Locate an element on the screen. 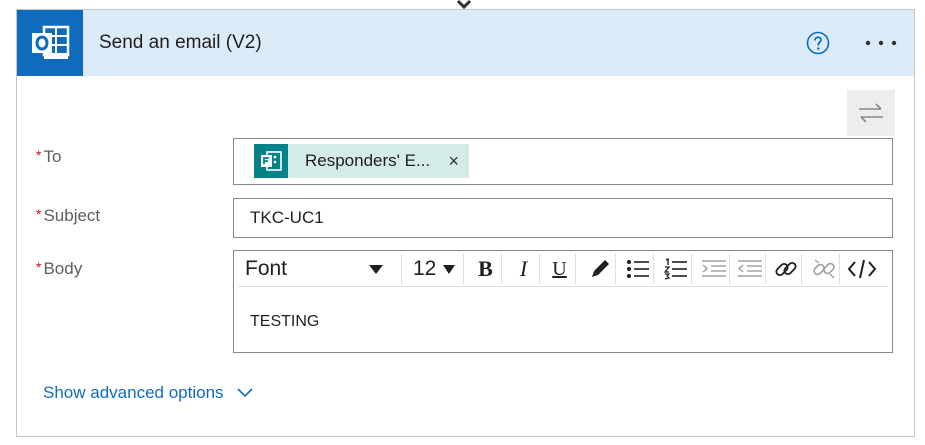  underline-button: U is located at coordinates (560, 269).